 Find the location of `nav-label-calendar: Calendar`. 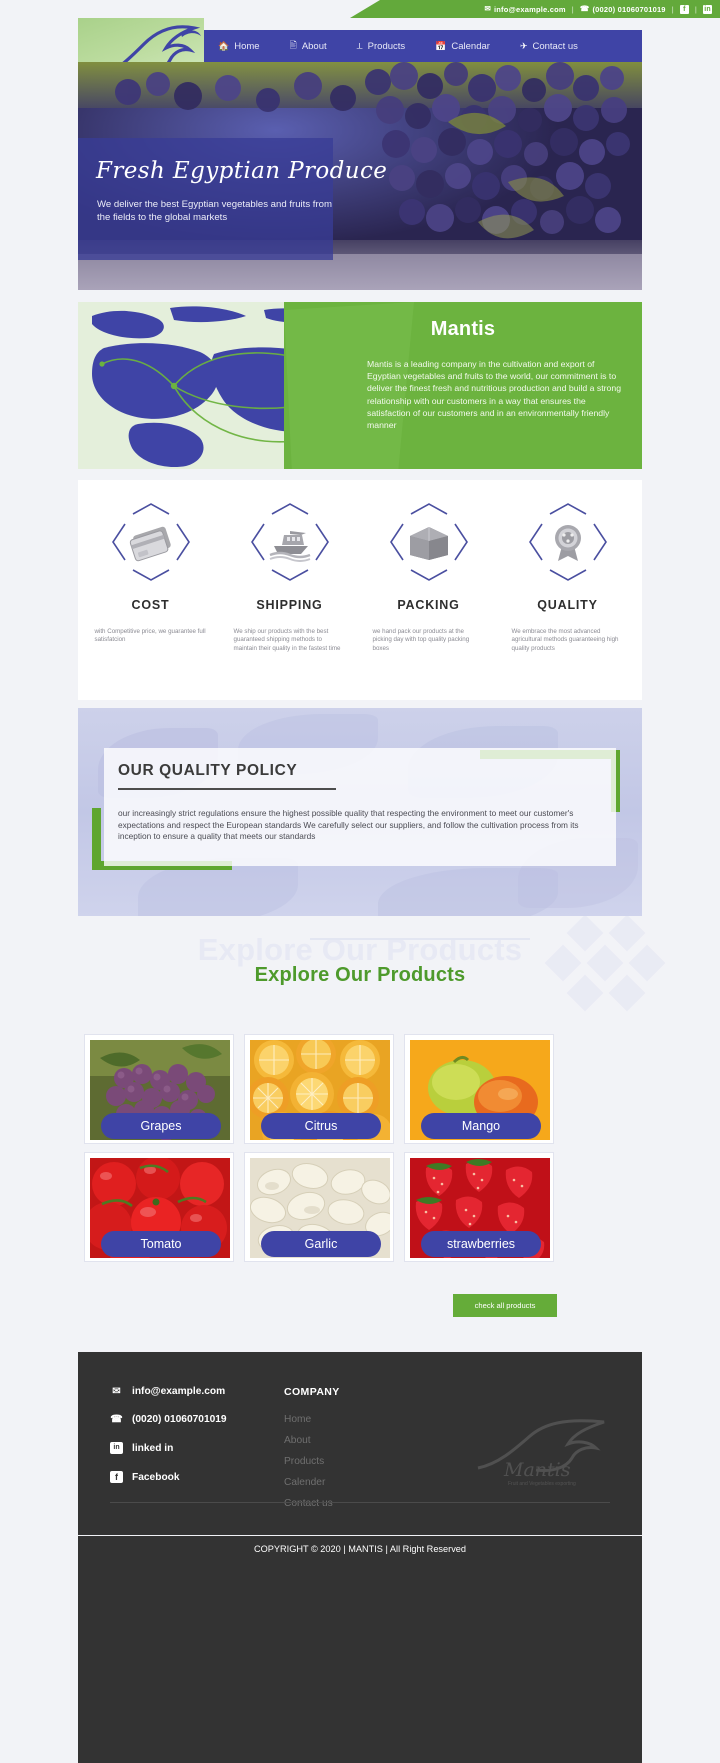

nav-label-calendar: Calendar is located at coordinates (470, 46).